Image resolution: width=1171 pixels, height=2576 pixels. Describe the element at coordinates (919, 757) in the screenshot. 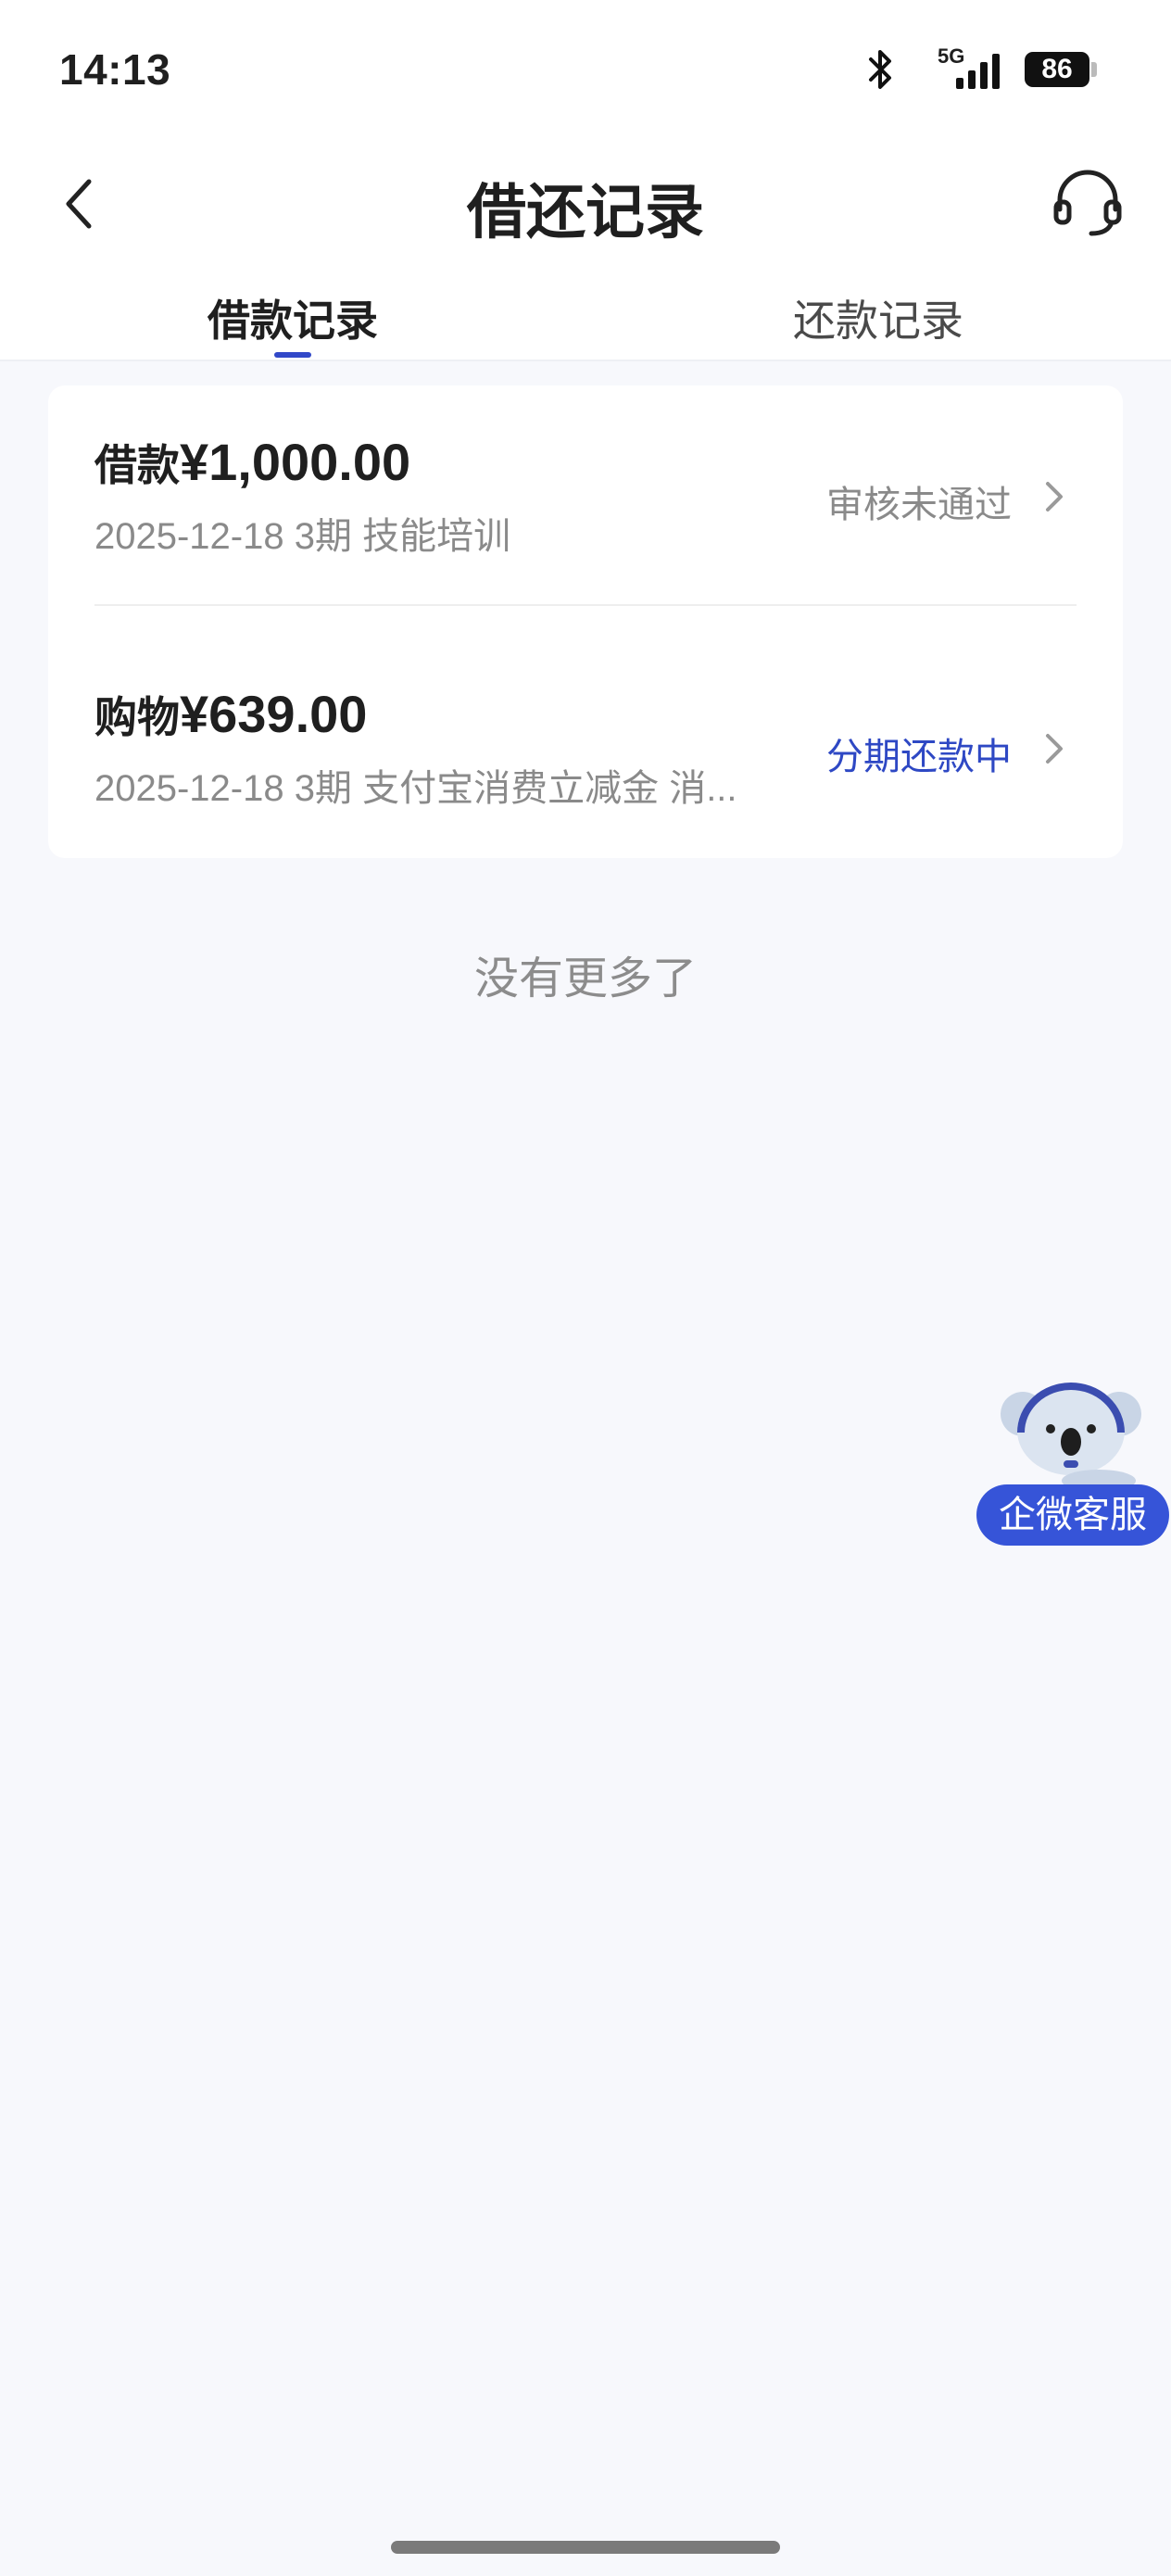

I see `record-status: 分期还款中` at that location.